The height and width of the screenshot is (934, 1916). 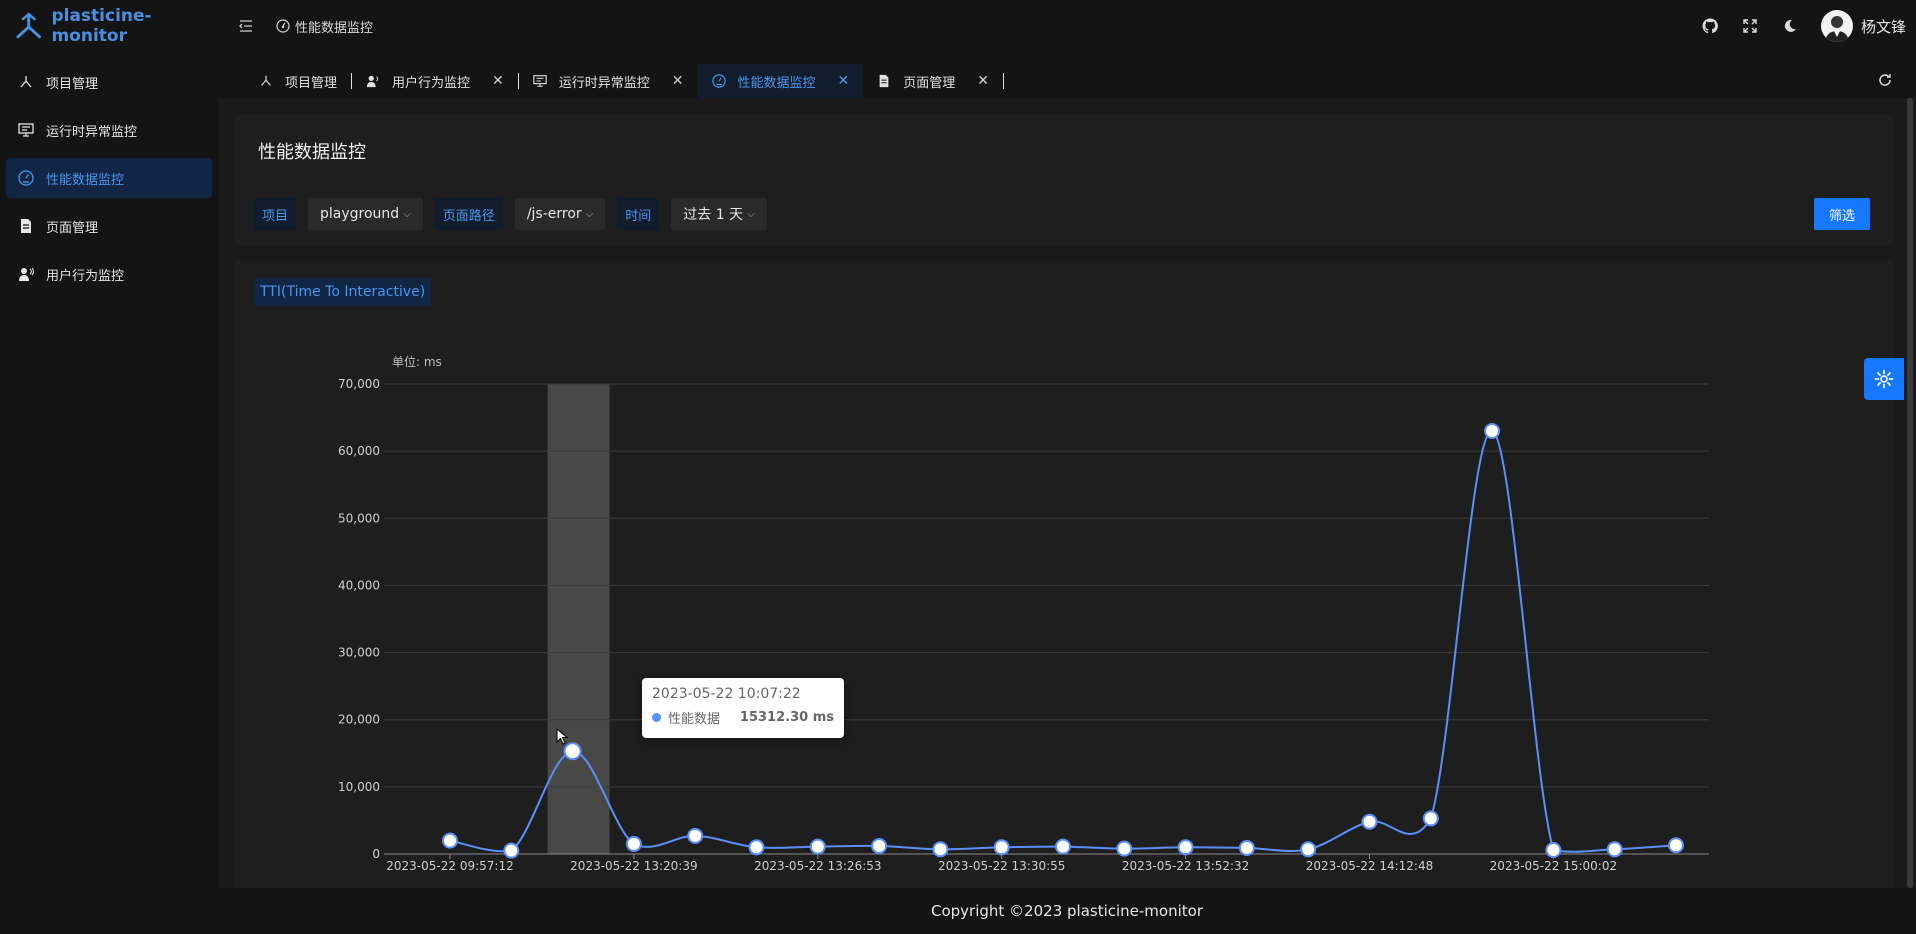 I want to click on y-tick-label: 70,000, so click(x=359, y=384).